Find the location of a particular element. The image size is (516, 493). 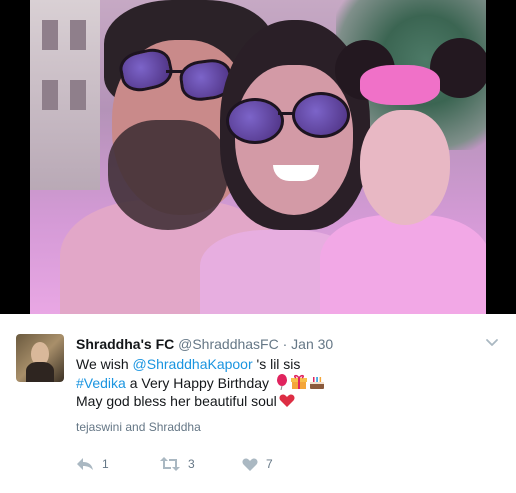

man-beard is located at coordinates (168, 175).